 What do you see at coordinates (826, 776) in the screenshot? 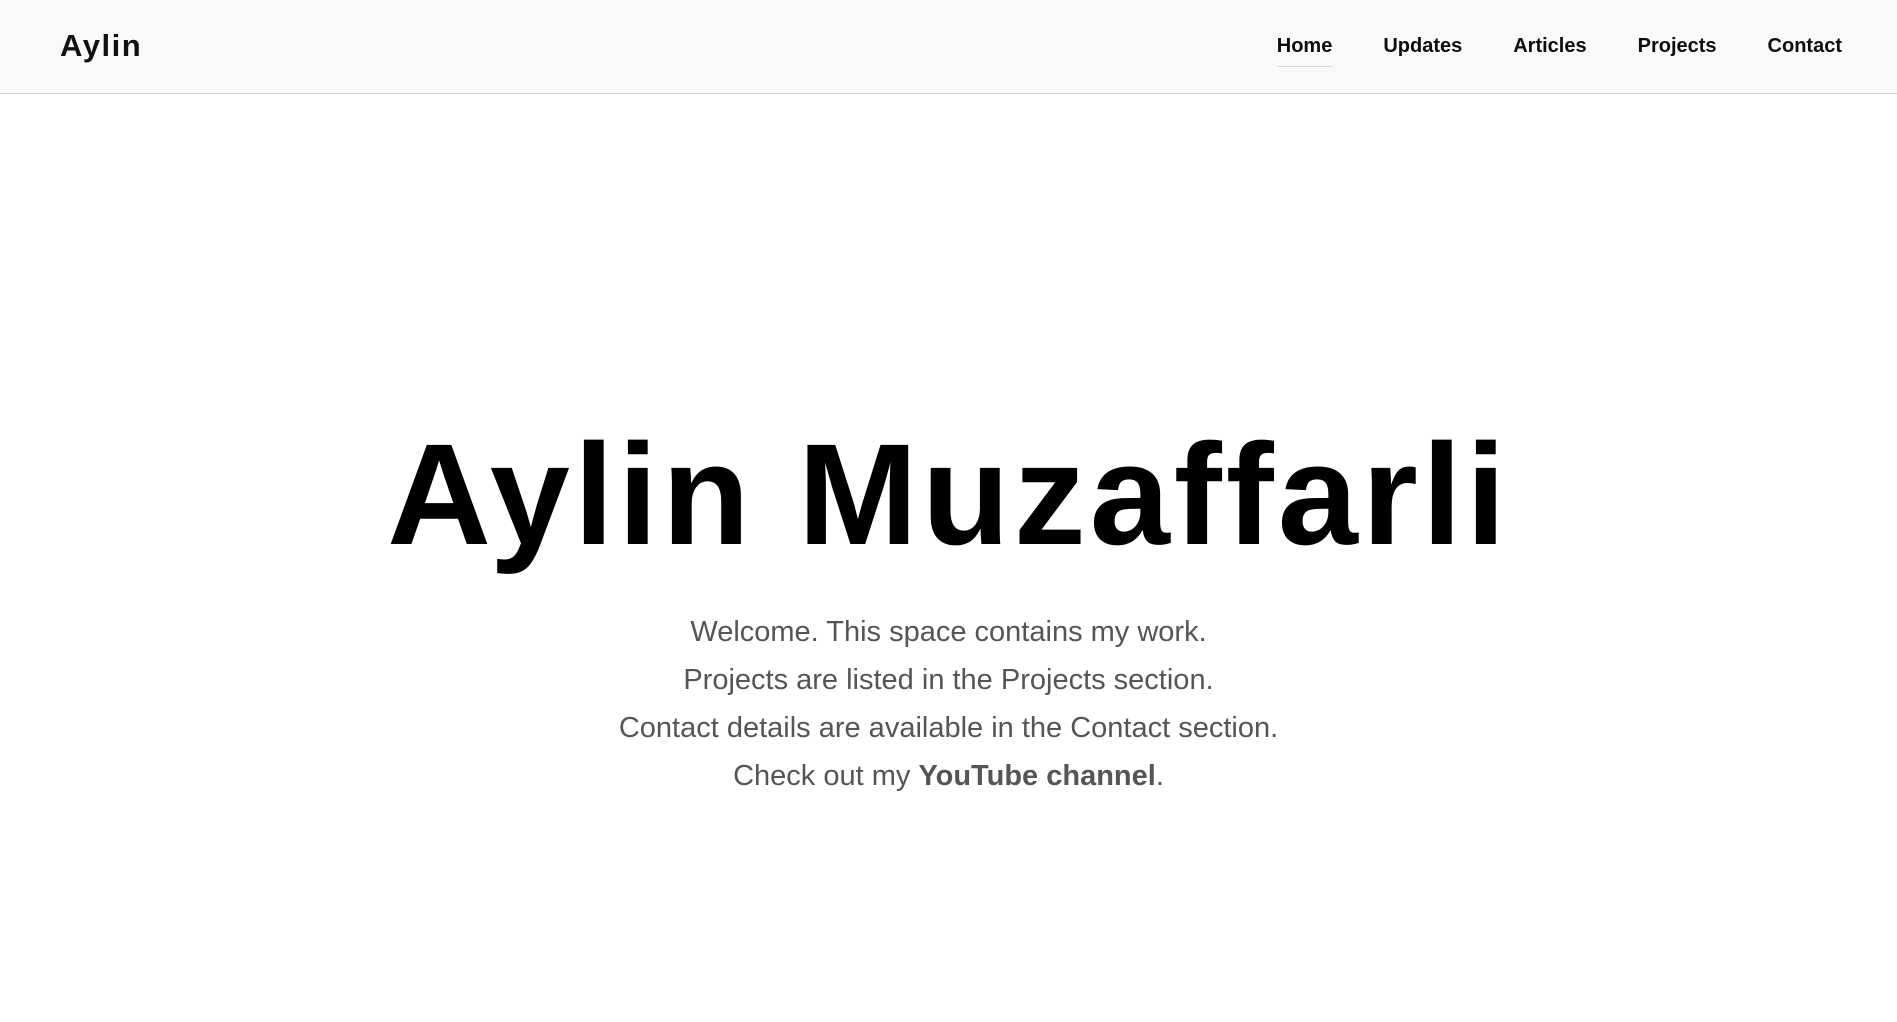
I see `youtube-prefix-text: Check out my` at bounding box center [826, 776].